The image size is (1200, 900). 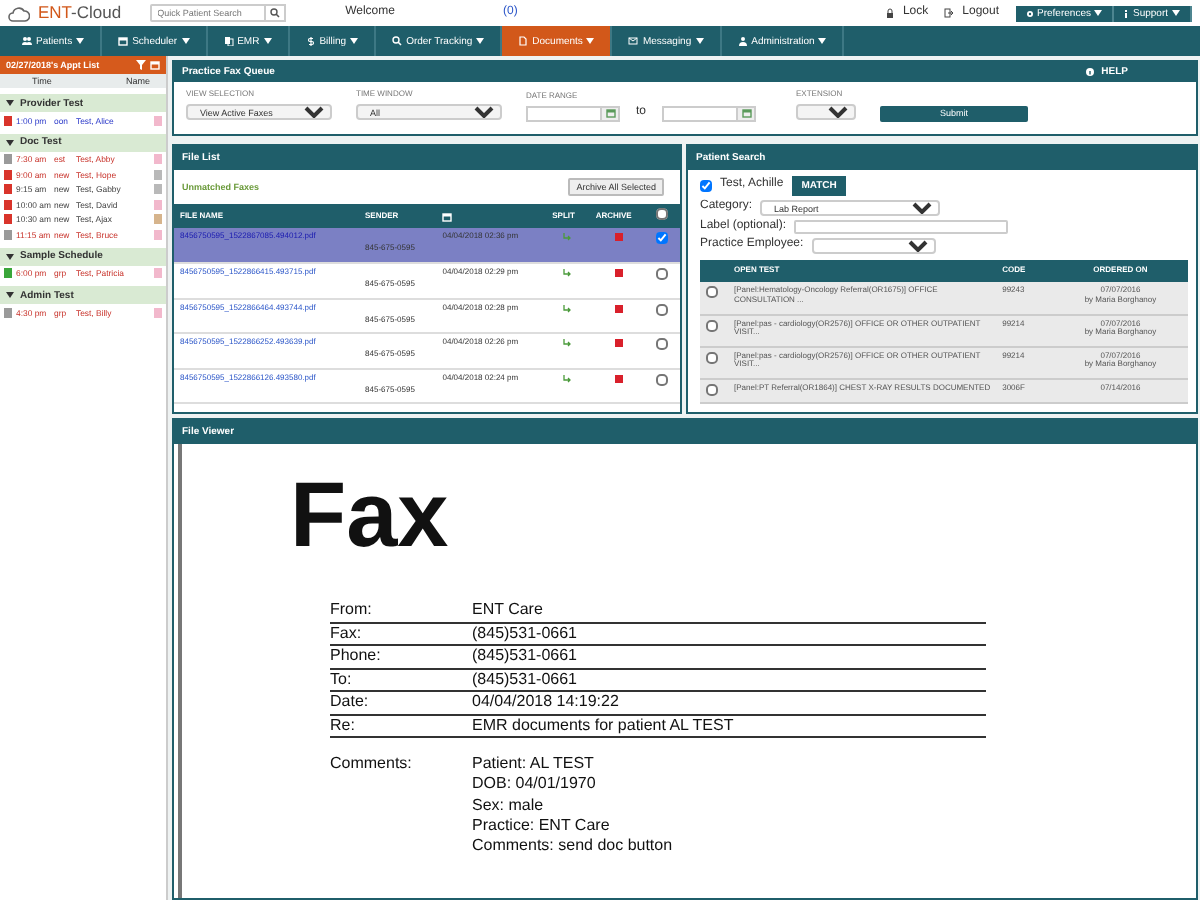 I want to click on field-label: Phone:, so click(x=356, y=657).